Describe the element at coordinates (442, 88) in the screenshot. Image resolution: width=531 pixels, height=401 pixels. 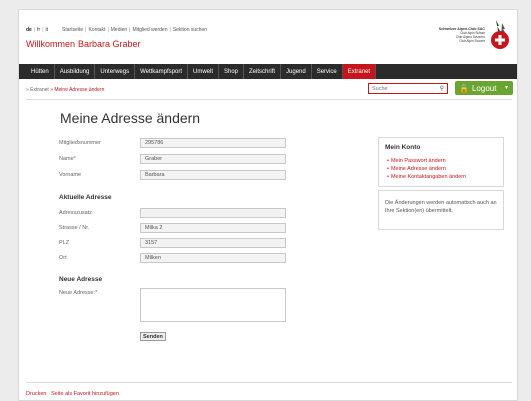
I see `search-icon: ⚲` at that location.